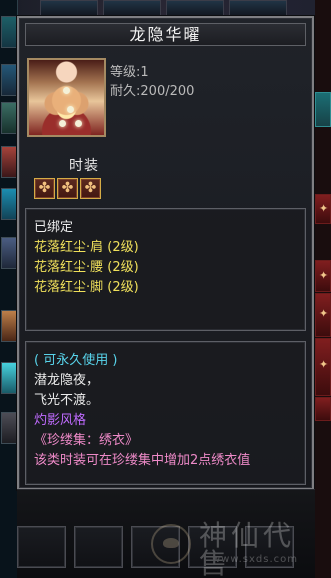  What do you see at coordinates (54, 227) in the screenshot?
I see `bound-status: 已绑定` at bounding box center [54, 227].